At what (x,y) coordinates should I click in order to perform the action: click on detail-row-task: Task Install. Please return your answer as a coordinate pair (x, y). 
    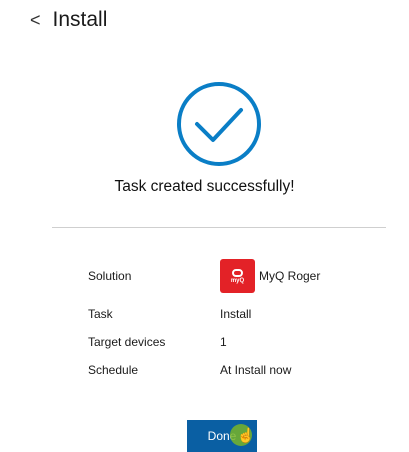
    Looking at the image, I should click on (169, 314).